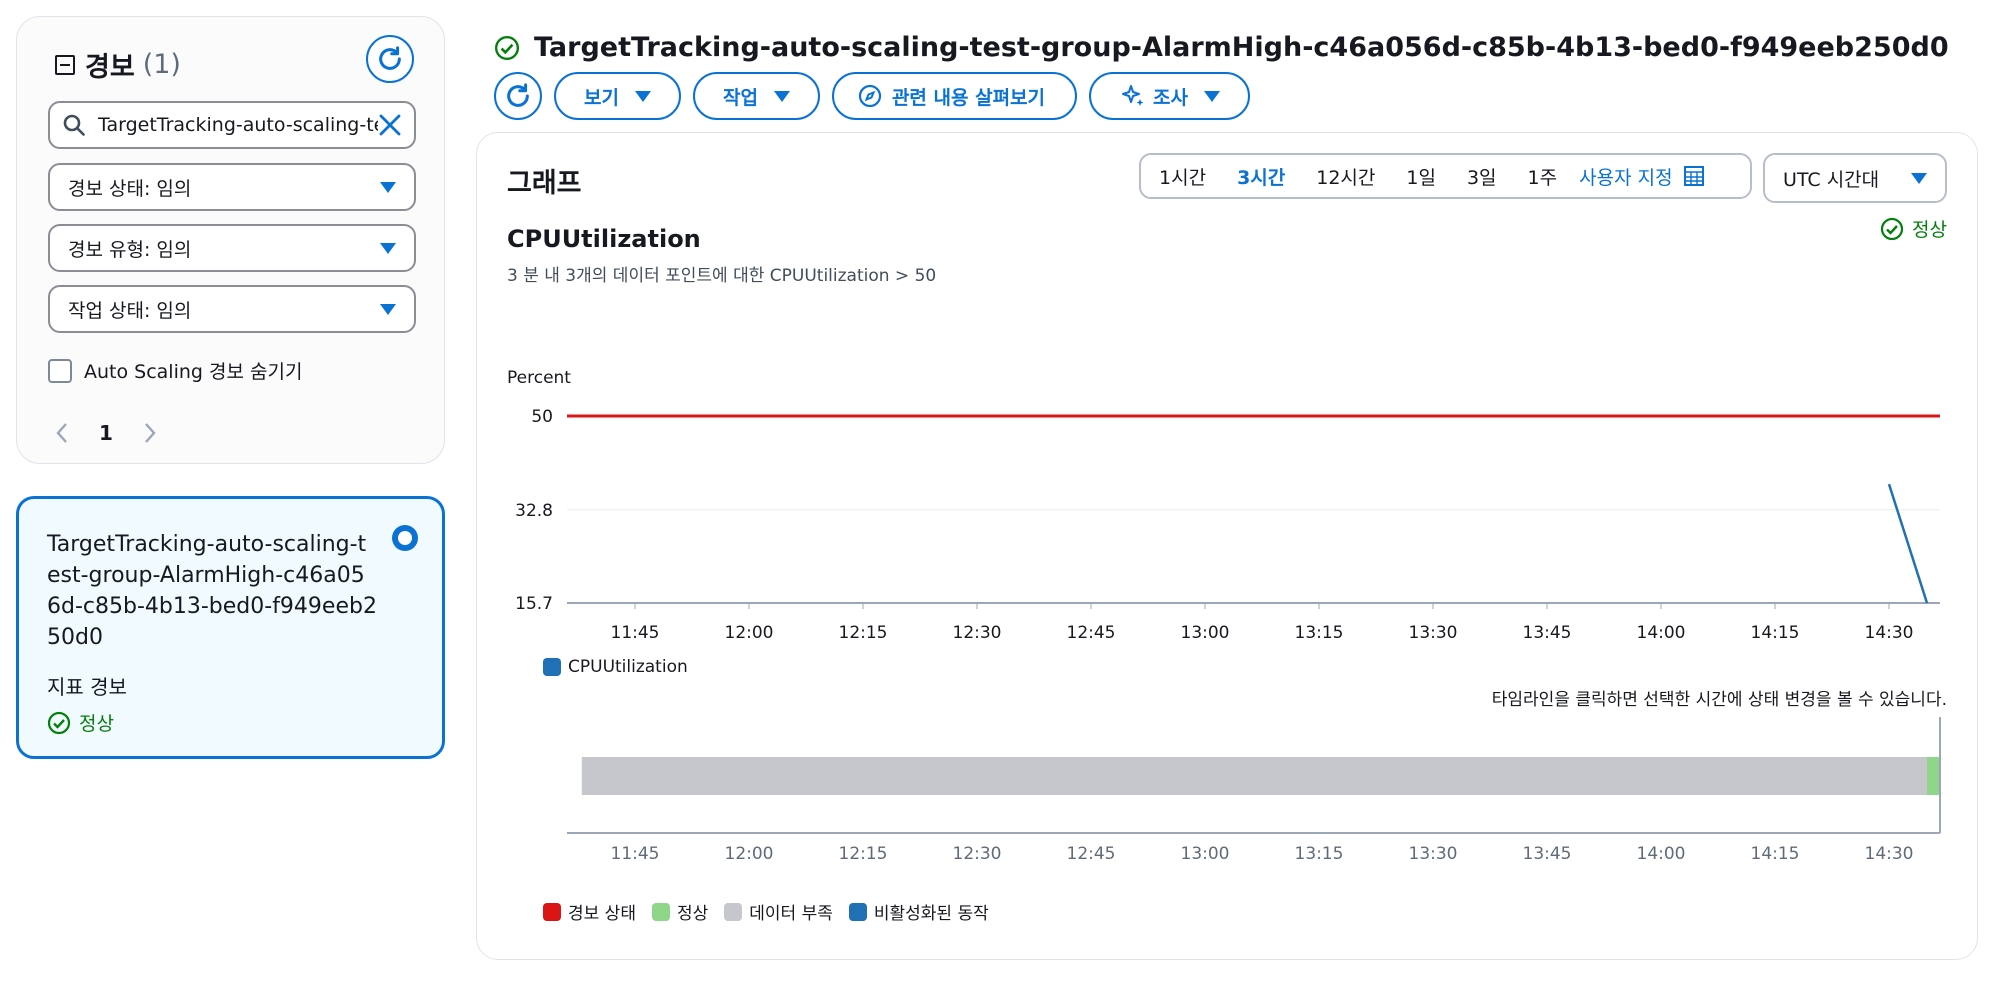 This screenshot has height=985, width=2000. I want to click on timeline-tick-label: 13:45, so click(1547, 854).